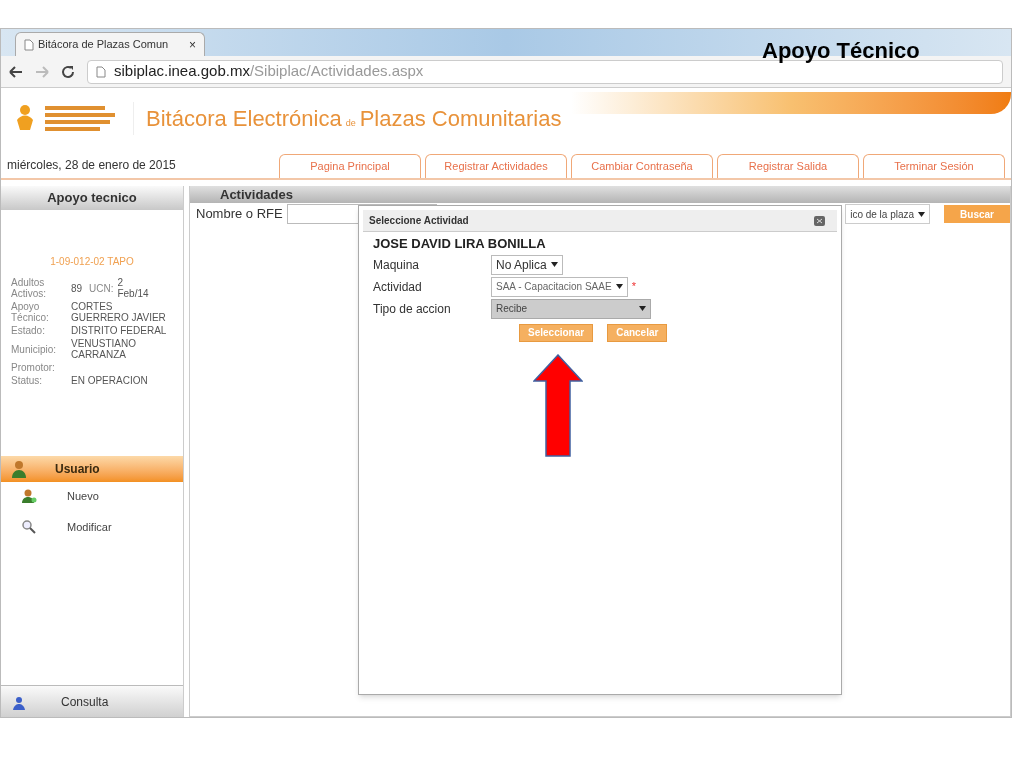 Image resolution: width=1024 pixels, height=768 pixels. What do you see at coordinates (92, 198) in the screenshot?
I see `sidebar-header: Apoyo tecnico` at bounding box center [92, 198].